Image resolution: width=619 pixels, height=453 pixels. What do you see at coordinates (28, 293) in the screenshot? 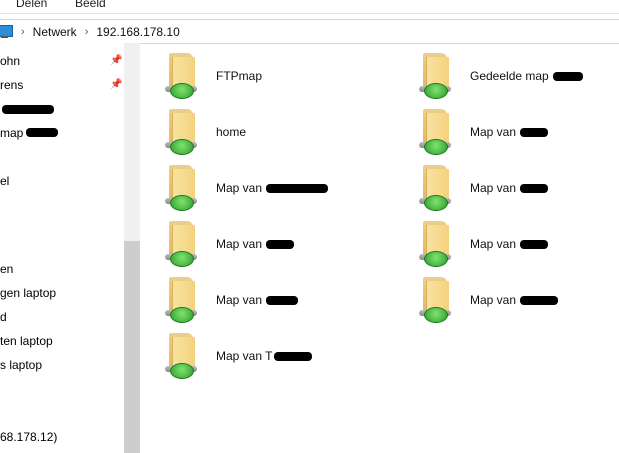
I see `nav-item-7: gen laptop` at bounding box center [28, 293].